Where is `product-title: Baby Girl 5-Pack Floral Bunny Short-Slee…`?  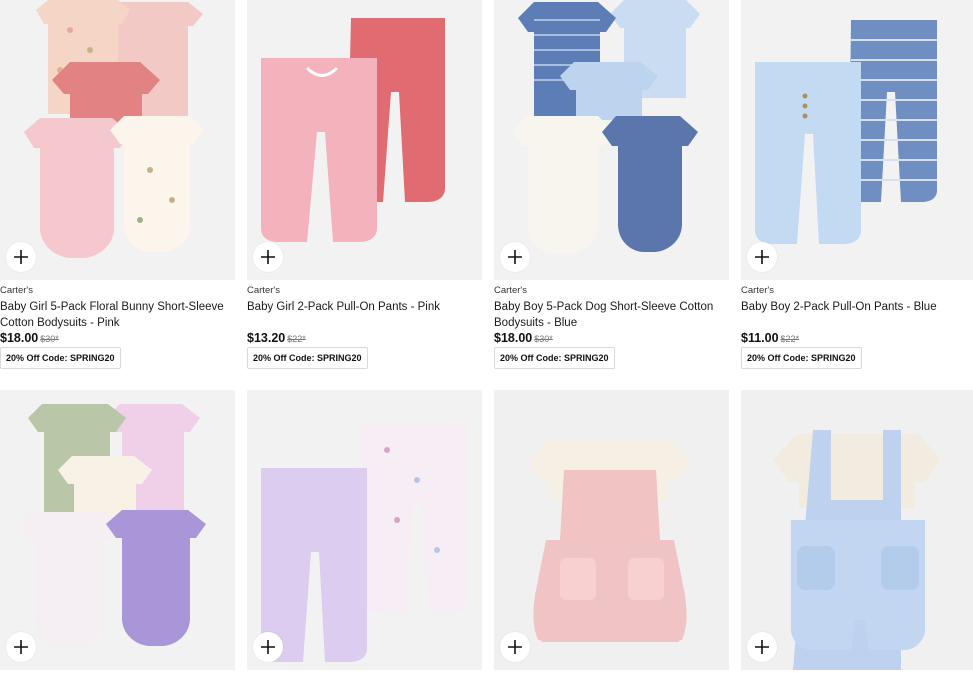 product-title: Baby Girl 5-Pack Floral Bunny Short-Slee… is located at coordinates (116, 315).